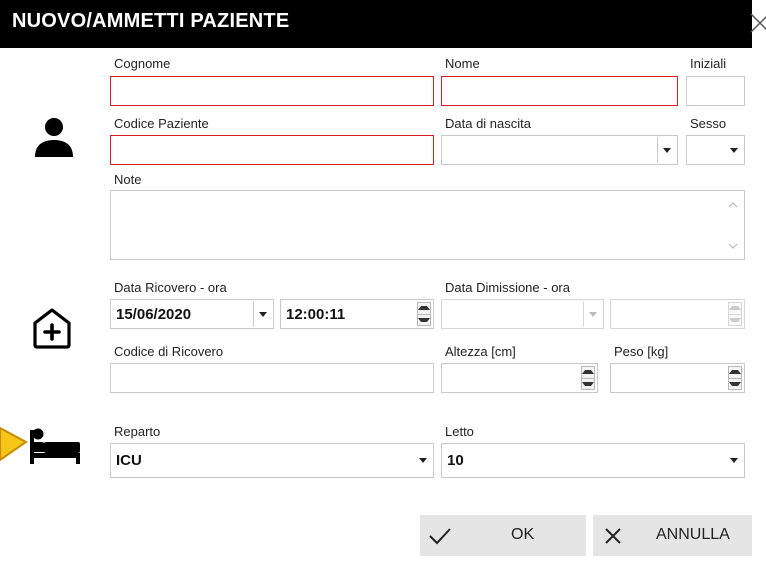 Image resolution: width=766 pixels, height=566 pixels. What do you see at coordinates (54, 138) in the screenshot?
I see `person-icon` at bounding box center [54, 138].